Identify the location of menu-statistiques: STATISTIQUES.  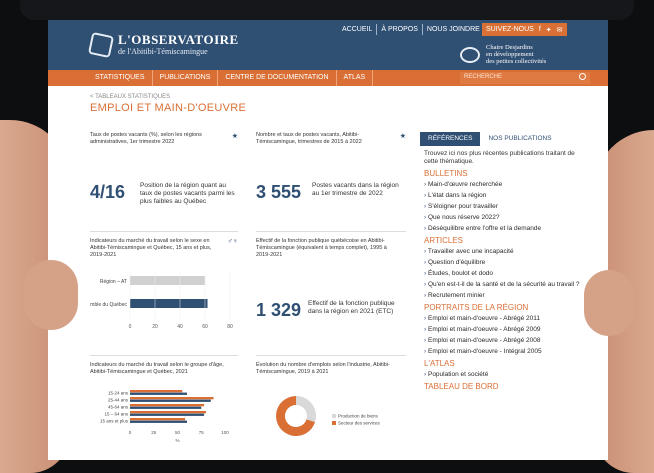
(120, 78).